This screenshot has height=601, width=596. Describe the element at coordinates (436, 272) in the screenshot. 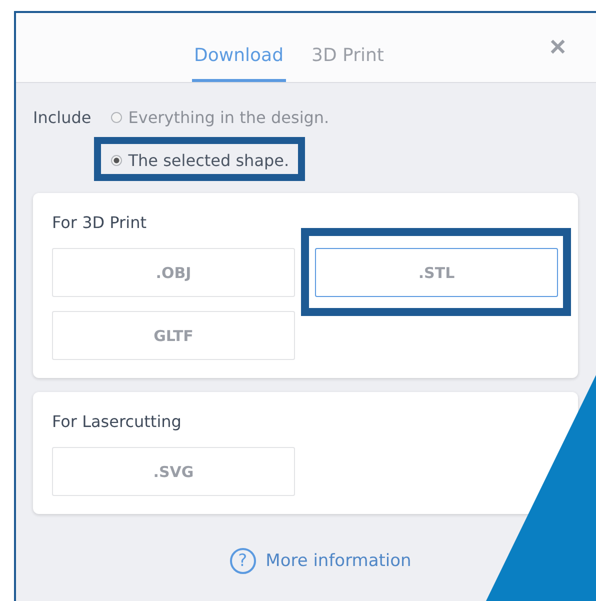

I see `format-button: .STL` at that location.